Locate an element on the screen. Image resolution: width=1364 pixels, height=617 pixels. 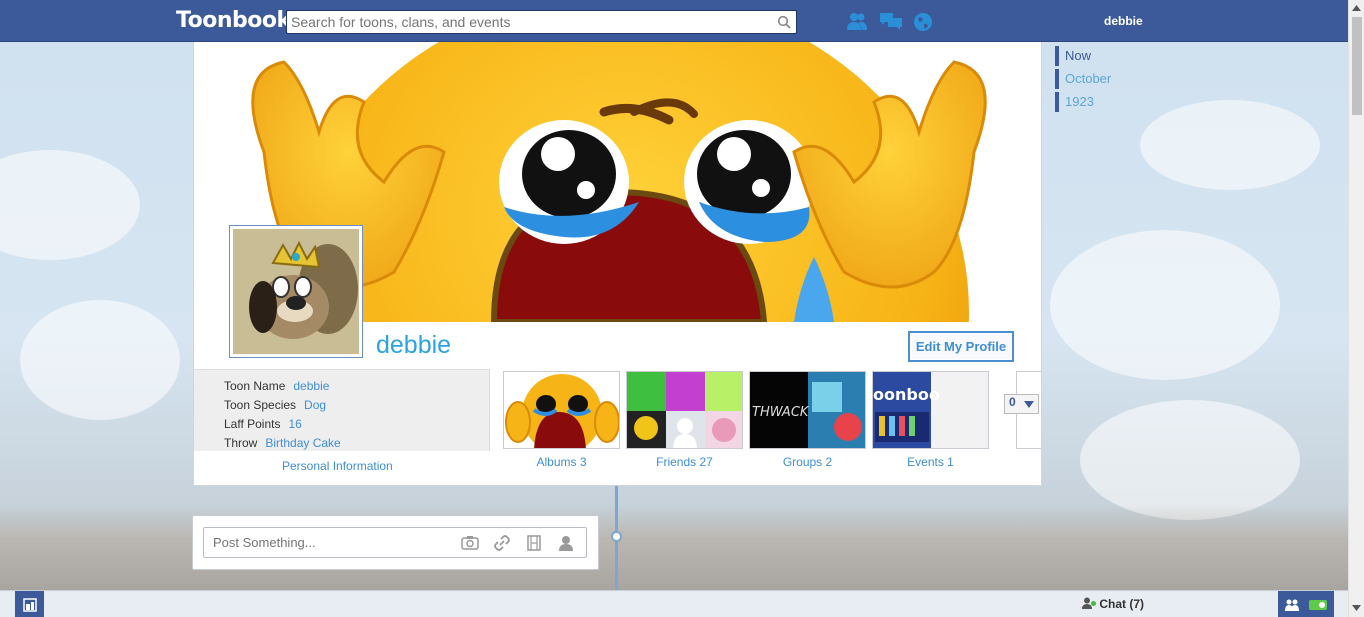
search-box is located at coordinates (541, 22).